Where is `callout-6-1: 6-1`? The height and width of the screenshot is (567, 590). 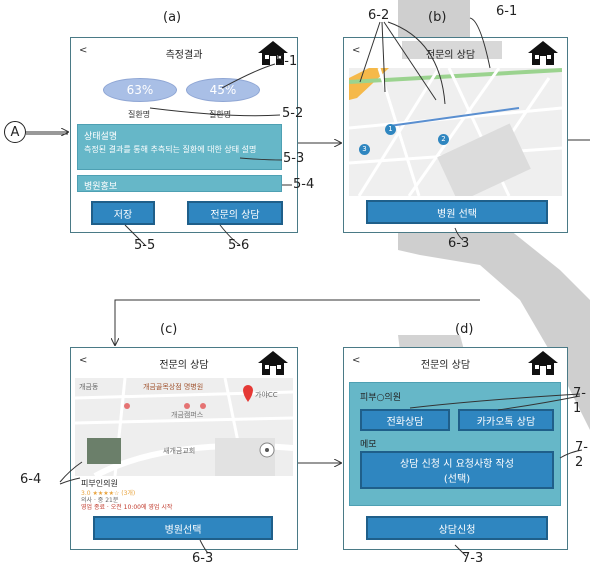
callout-6-1: 6-1 is located at coordinates (507, 11).